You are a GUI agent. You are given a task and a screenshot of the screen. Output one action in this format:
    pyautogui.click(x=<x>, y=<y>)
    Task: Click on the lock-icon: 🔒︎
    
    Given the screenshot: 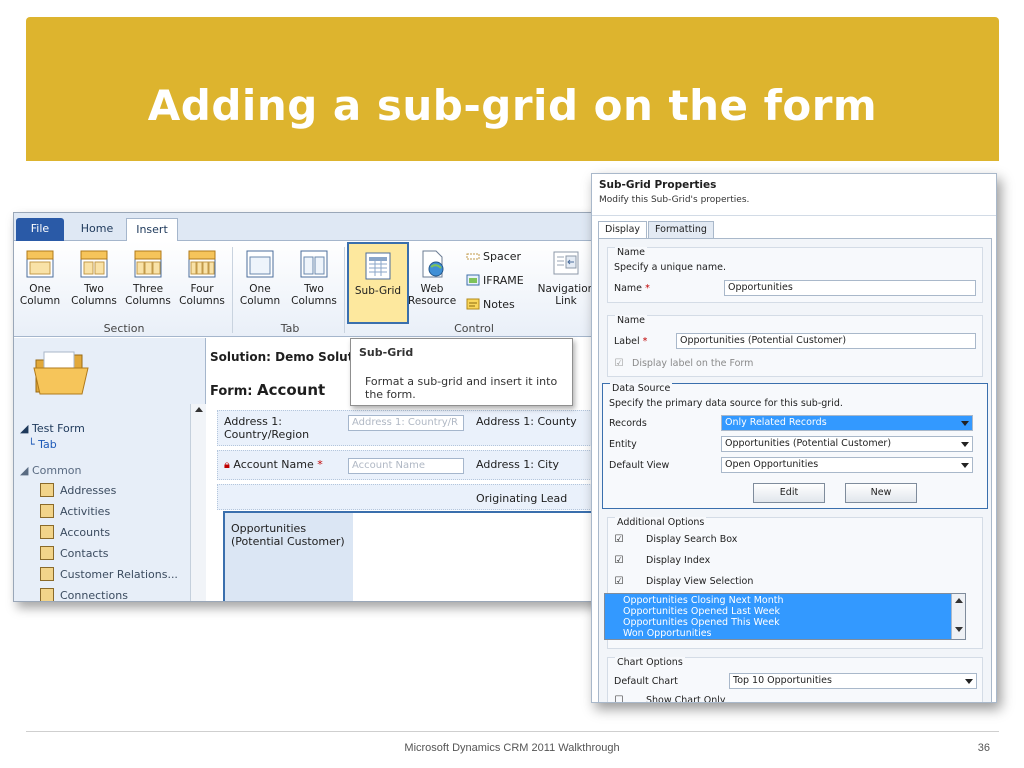 What is the action you would take?
    pyautogui.click(x=227, y=464)
    